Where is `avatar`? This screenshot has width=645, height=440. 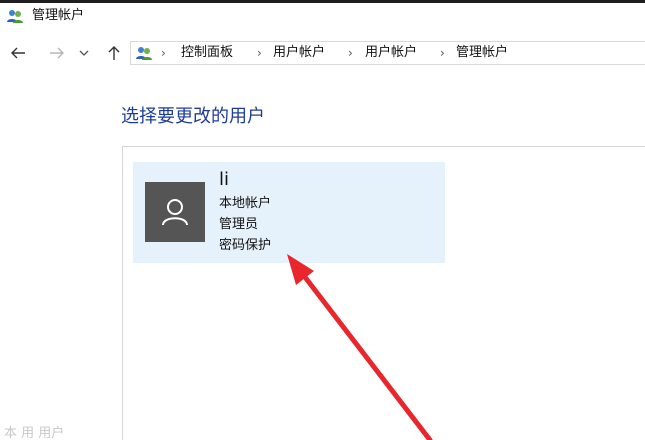
avatar is located at coordinates (175, 212).